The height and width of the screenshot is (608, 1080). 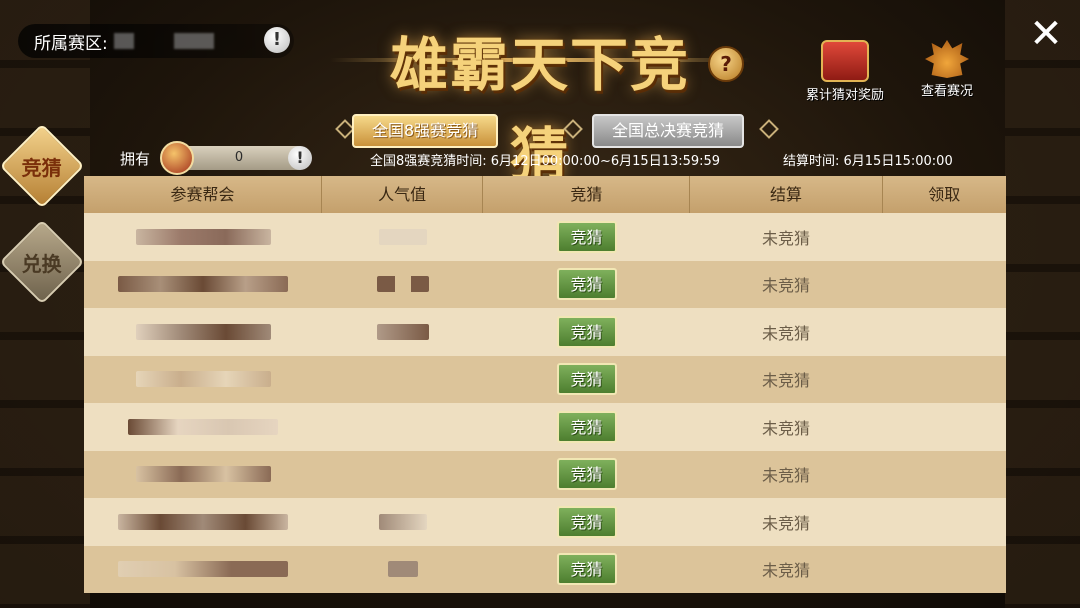 What do you see at coordinates (42, 167) in the screenshot?
I see `side-nav-guess-label: 竞猜` at bounding box center [42, 167].